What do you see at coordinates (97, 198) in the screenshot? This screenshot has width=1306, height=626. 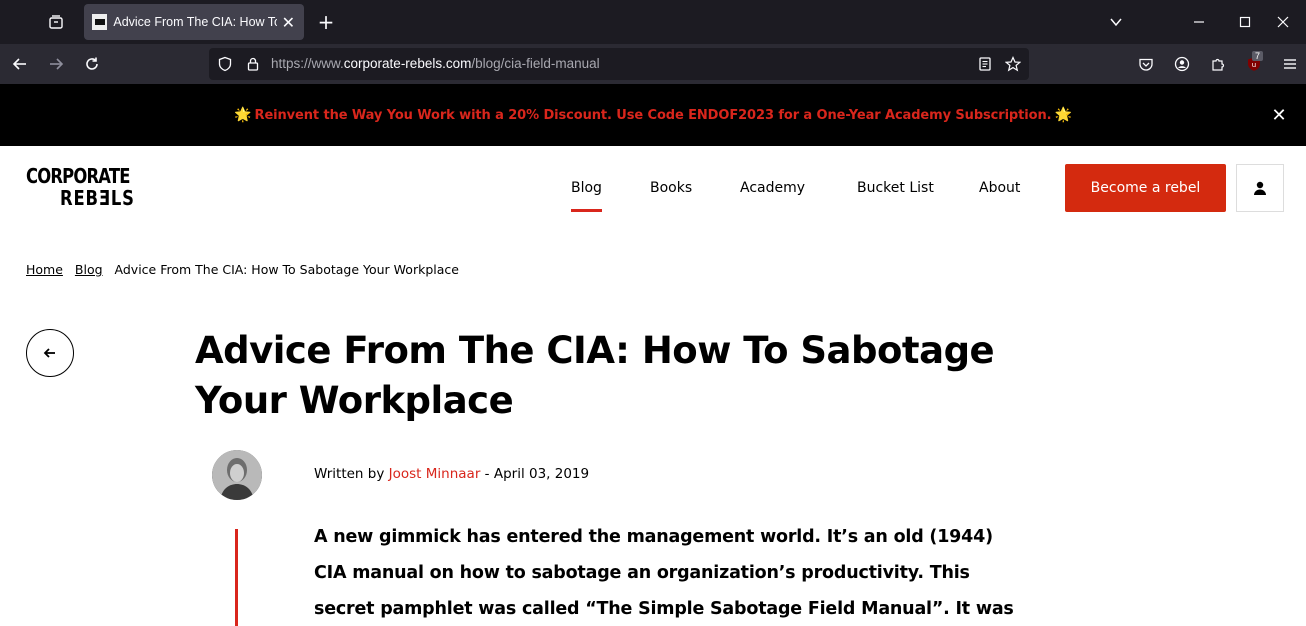 I see `logo-line-2: REBƎLS` at bounding box center [97, 198].